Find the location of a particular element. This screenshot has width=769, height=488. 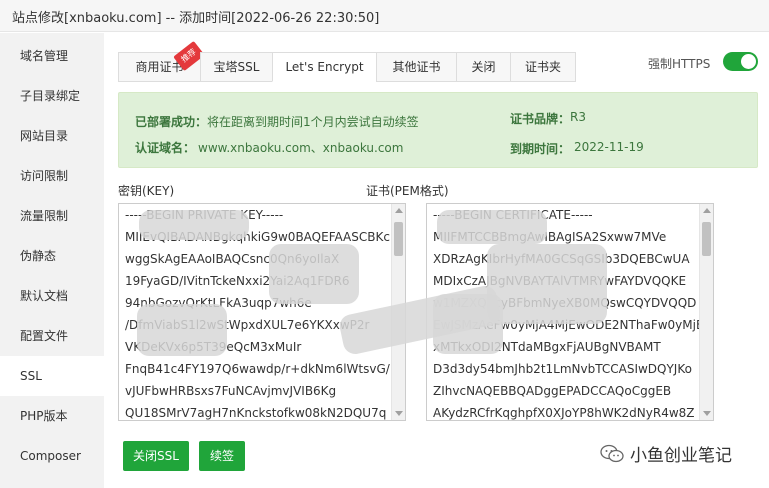

sidebar-item-domain: 域名管理 is located at coordinates (52, 56).